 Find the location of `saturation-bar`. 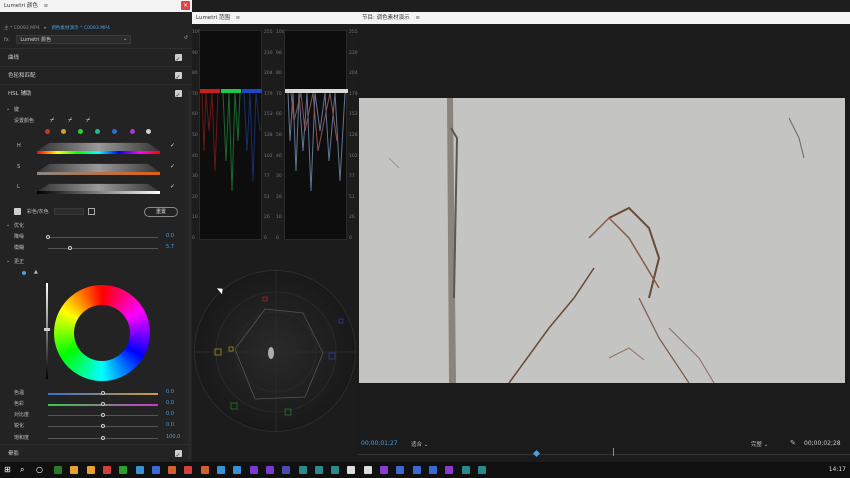

saturation-bar is located at coordinates (98, 173).